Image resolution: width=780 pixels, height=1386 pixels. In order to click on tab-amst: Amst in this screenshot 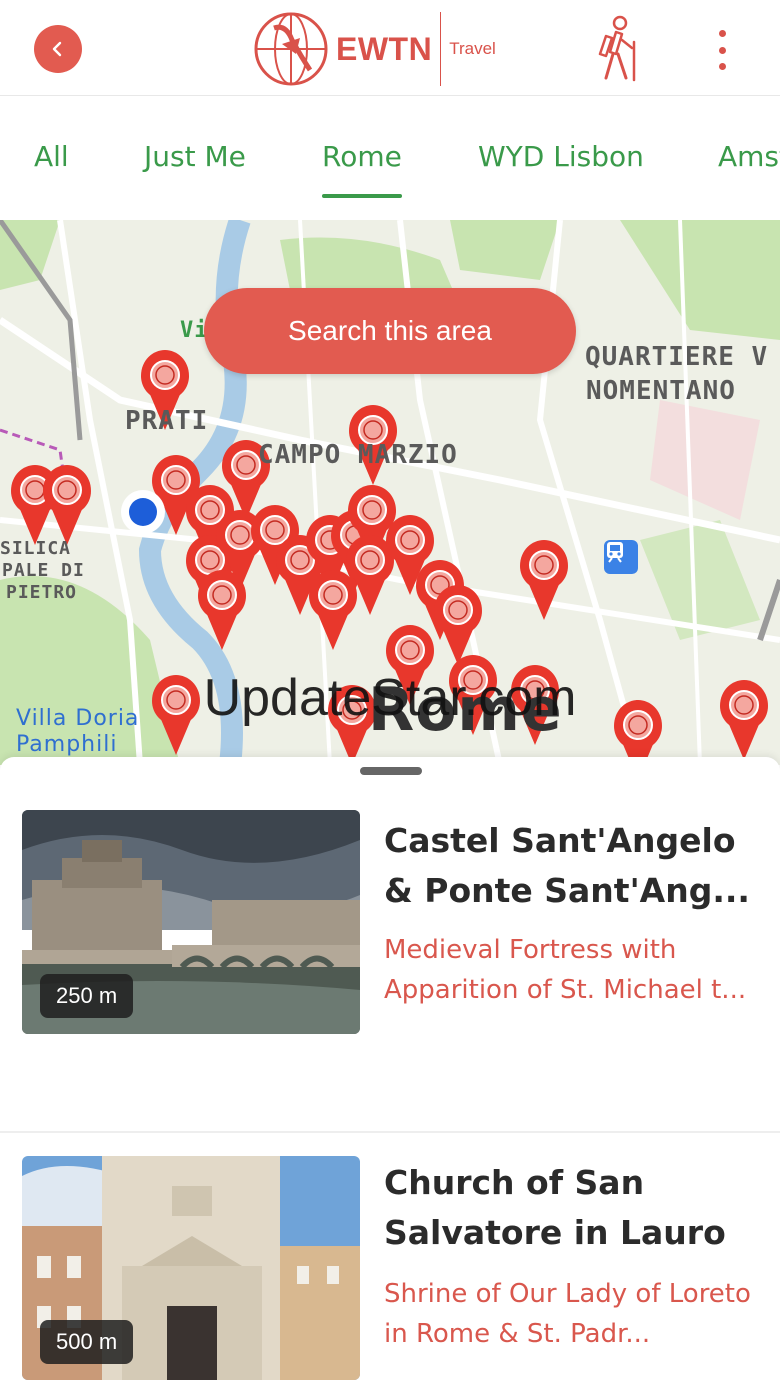, I will do `click(749, 156)`.